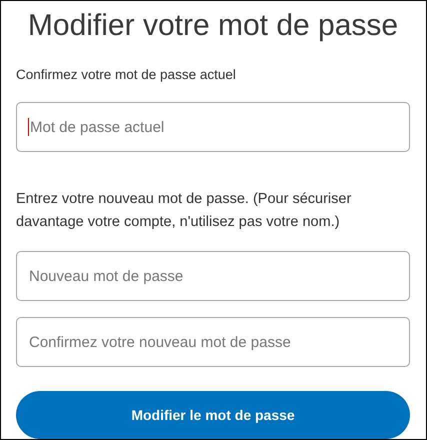  What do you see at coordinates (28, 127) in the screenshot?
I see `text-cursor` at bounding box center [28, 127].